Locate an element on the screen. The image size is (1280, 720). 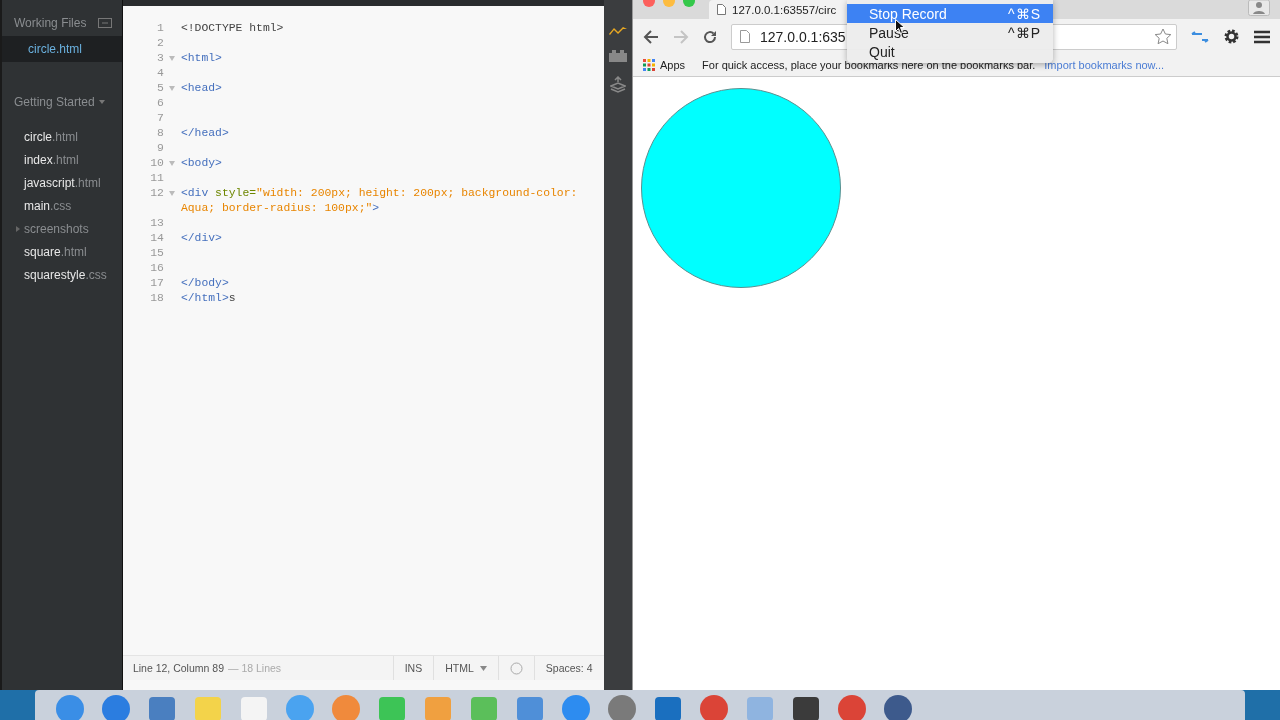
line-number: 13 is located at coordinates (156, 223).